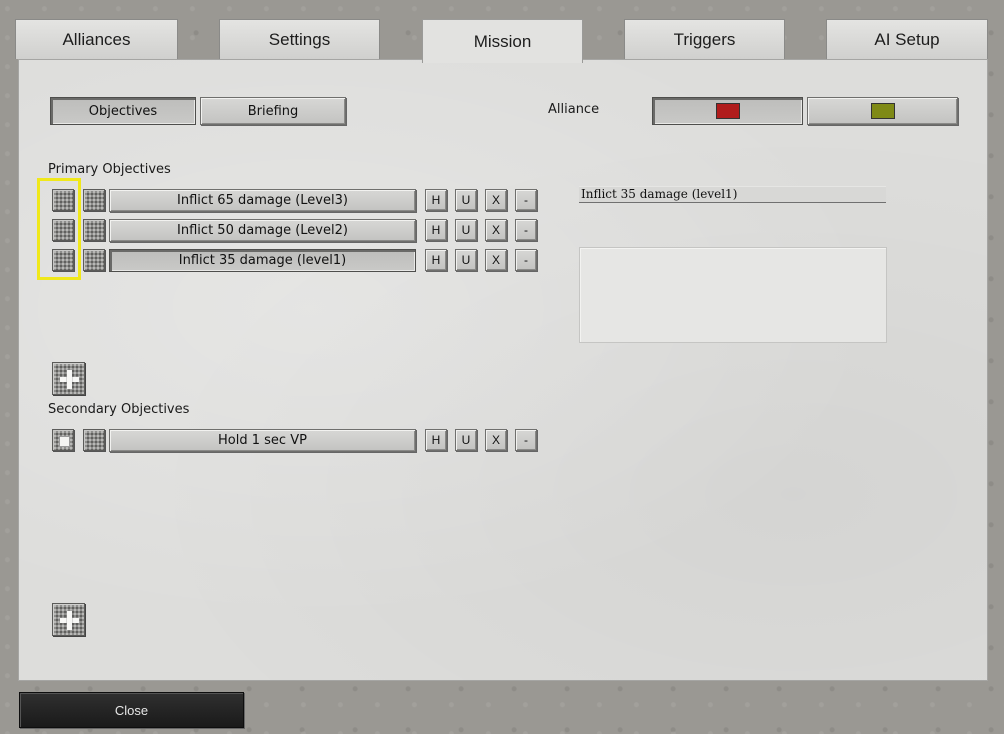 This screenshot has width=1004, height=734. I want to click on tab-triggers: Triggers, so click(704, 39).